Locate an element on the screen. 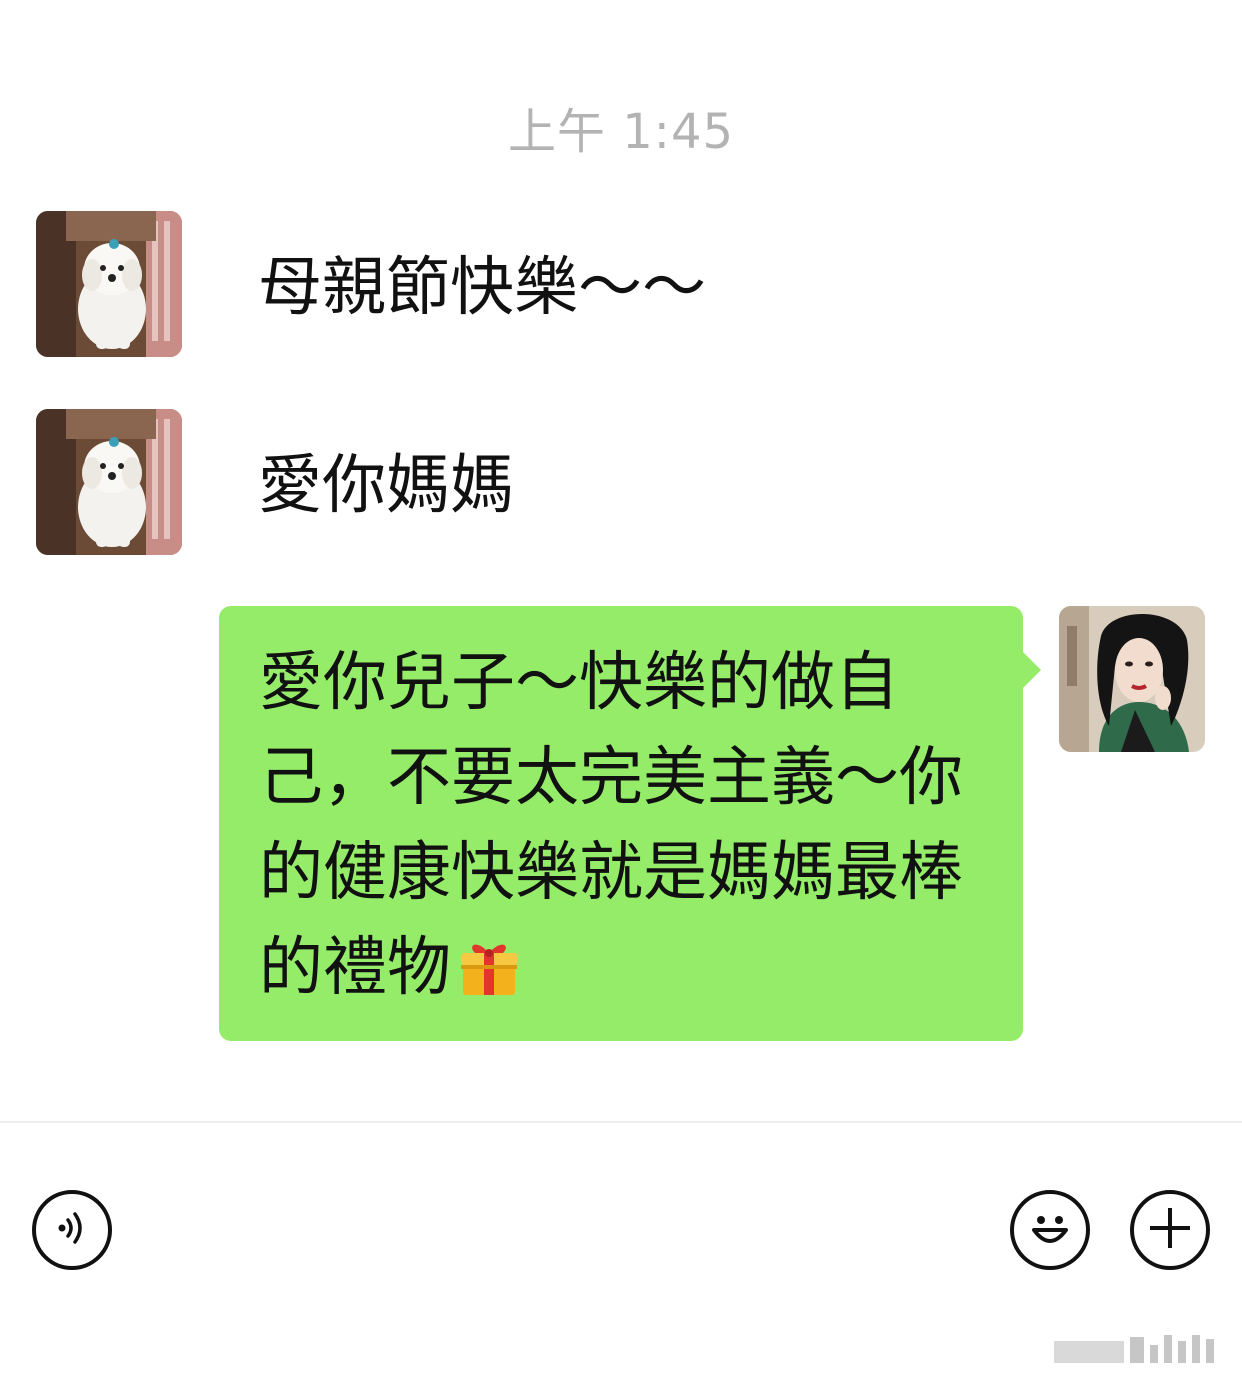 This screenshot has height=1389, width=1242. incoming-message: 母親節快樂～～ is located at coordinates (482, 288).